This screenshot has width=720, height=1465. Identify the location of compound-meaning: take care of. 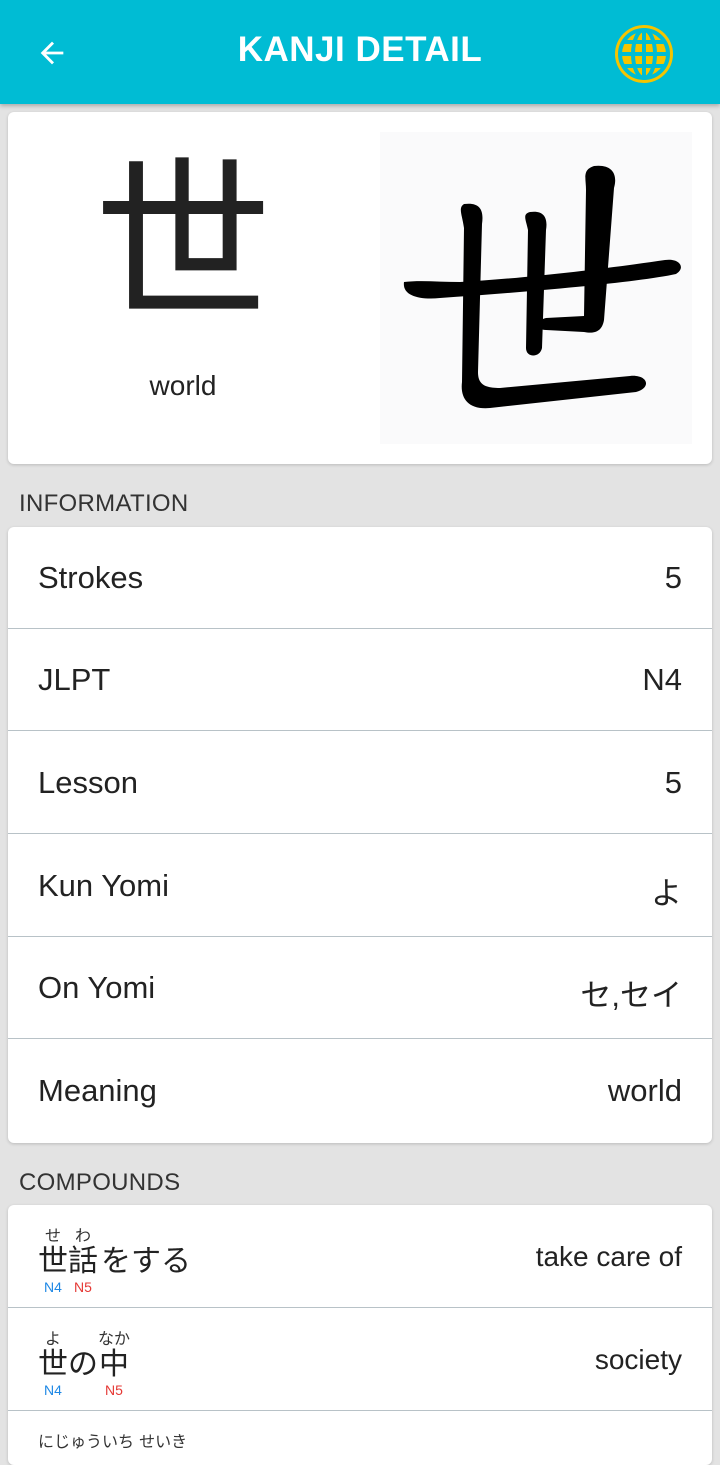
(608, 1256).